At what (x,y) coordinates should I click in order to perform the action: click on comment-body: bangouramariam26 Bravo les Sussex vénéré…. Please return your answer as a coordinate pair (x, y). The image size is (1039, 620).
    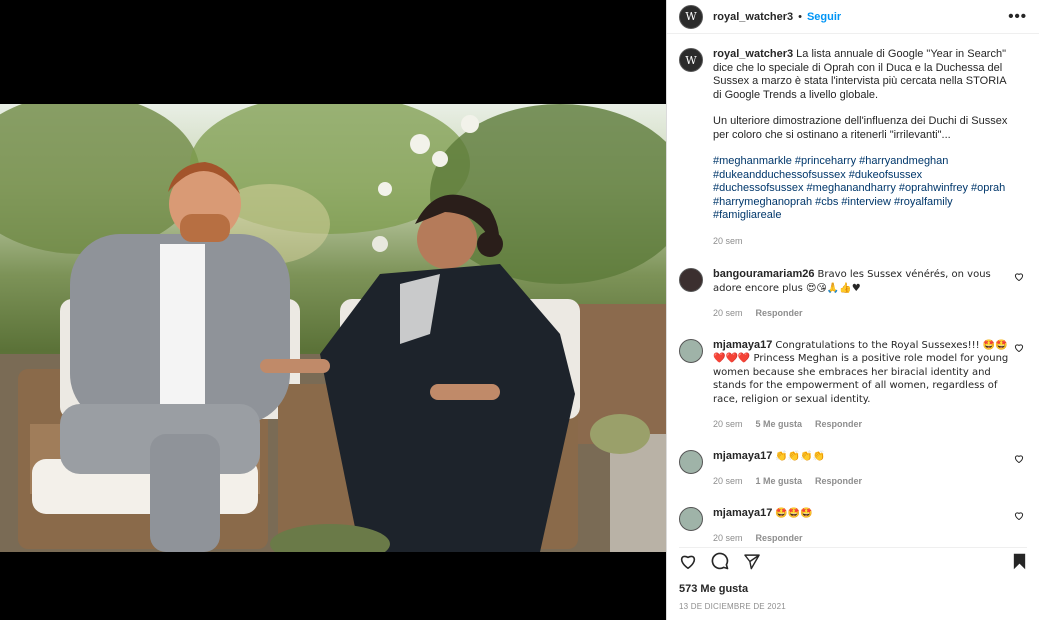
    Looking at the image, I should click on (870, 294).